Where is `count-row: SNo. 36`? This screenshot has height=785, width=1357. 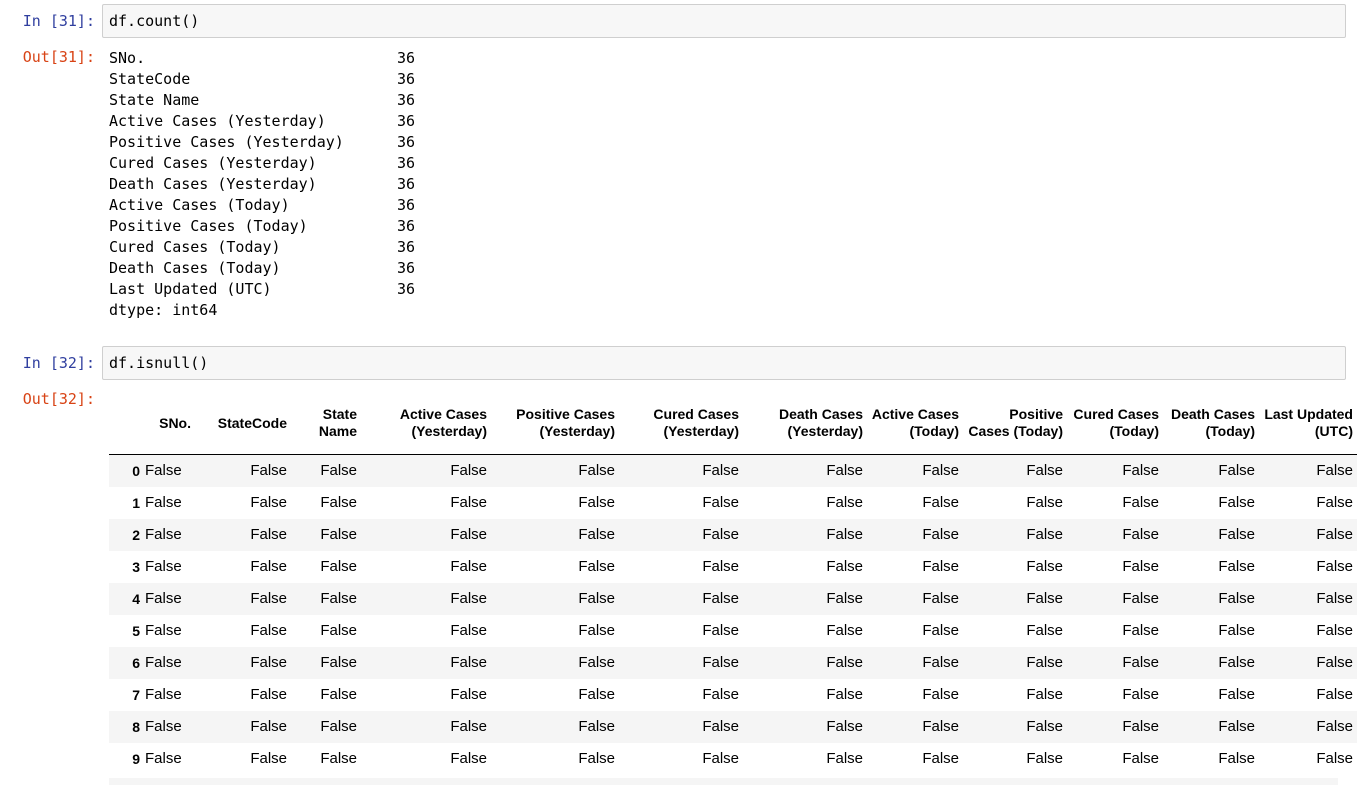
count-row: SNo. 36 is located at coordinates (262, 58).